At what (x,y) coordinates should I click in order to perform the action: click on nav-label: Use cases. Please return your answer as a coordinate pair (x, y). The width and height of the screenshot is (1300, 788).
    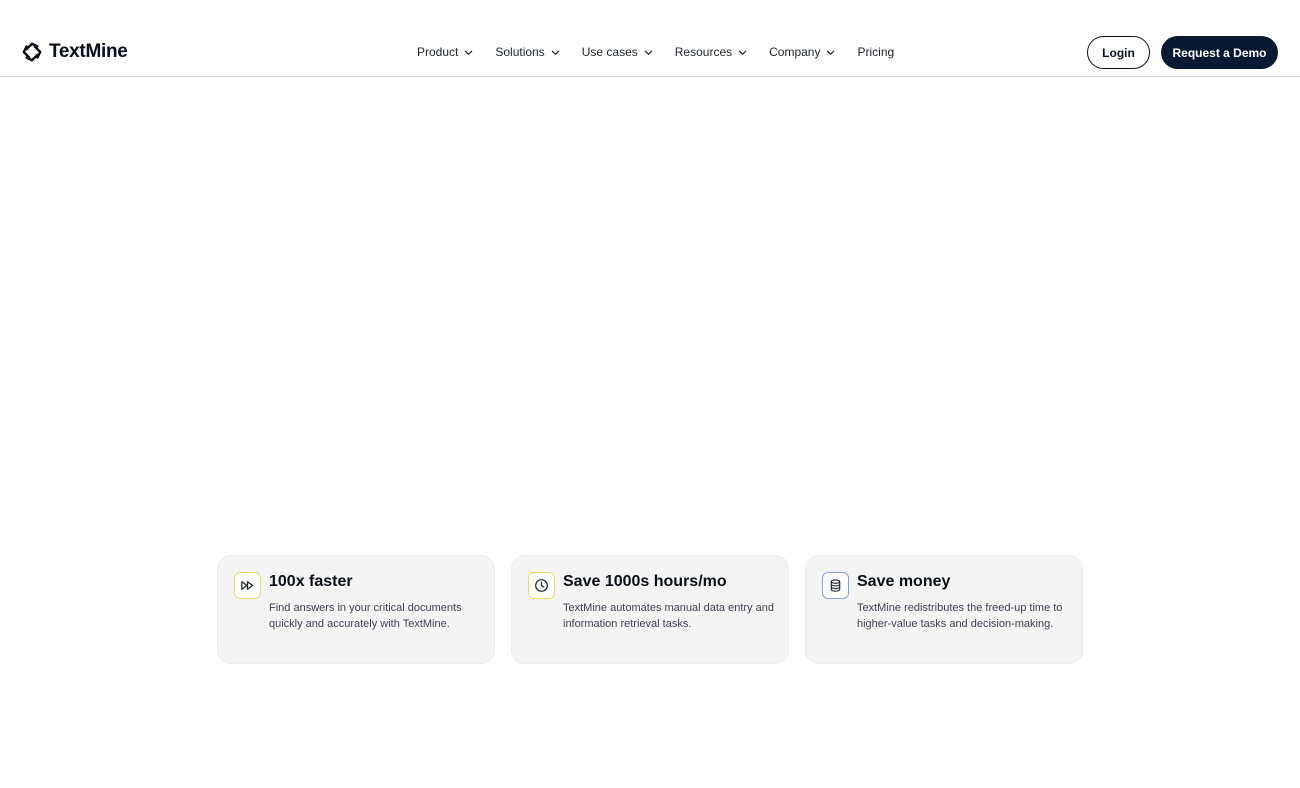
    Looking at the image, I should click on (609, 52).